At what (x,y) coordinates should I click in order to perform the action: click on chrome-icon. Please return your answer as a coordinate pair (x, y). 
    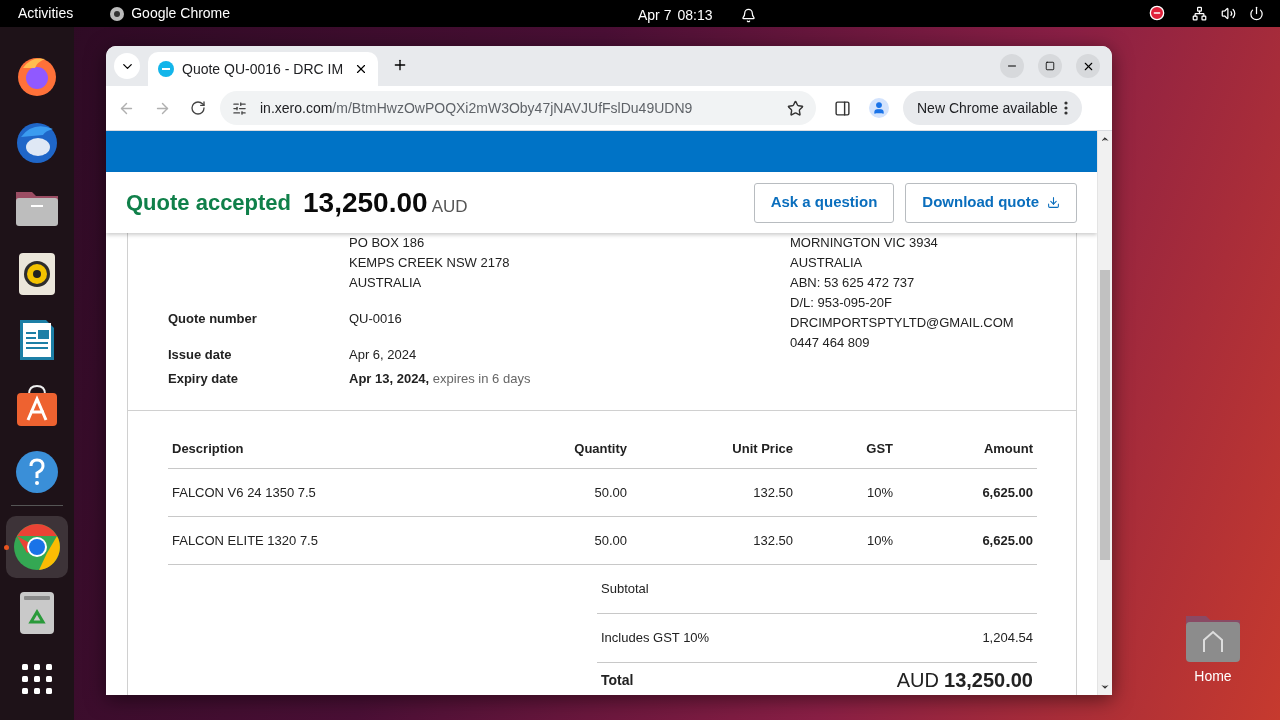
    Looking at the image, I should click on (37, 547).